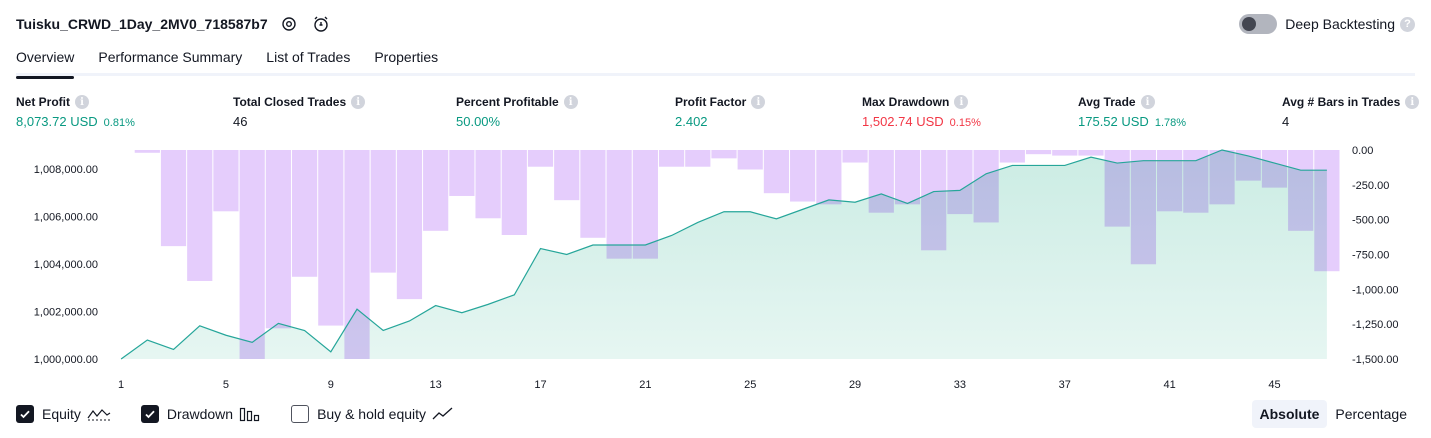 This screenshot has height=438, width=1431. Describe the element at coordinates (540, 385) in the screenshot. I see `x-axis-tick: 17` at that location.